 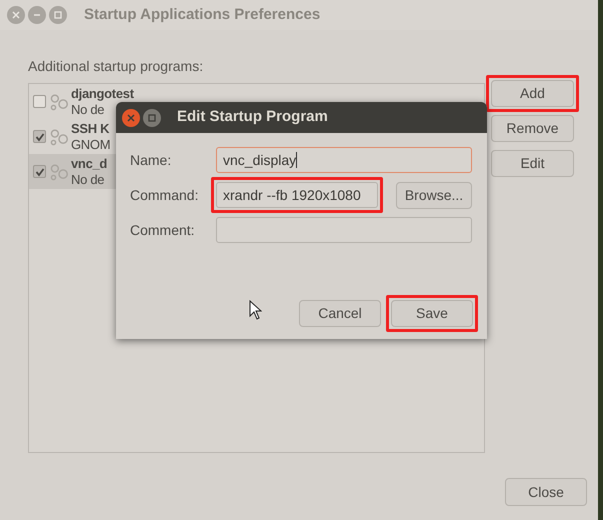 What do you see at coordinates (252, 117) in the screenshot?
I see `dialog-title: Edit Startup Program` at bounding box center [252, 117].